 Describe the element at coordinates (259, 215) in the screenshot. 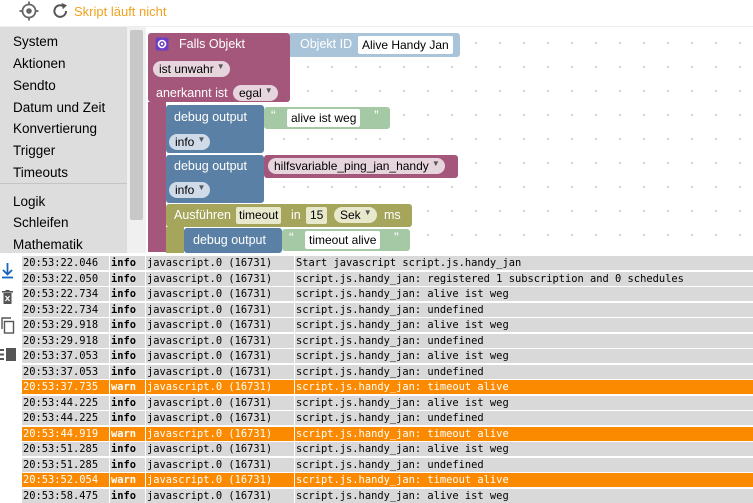

I see `timeout-name-field: timeout` at that location.